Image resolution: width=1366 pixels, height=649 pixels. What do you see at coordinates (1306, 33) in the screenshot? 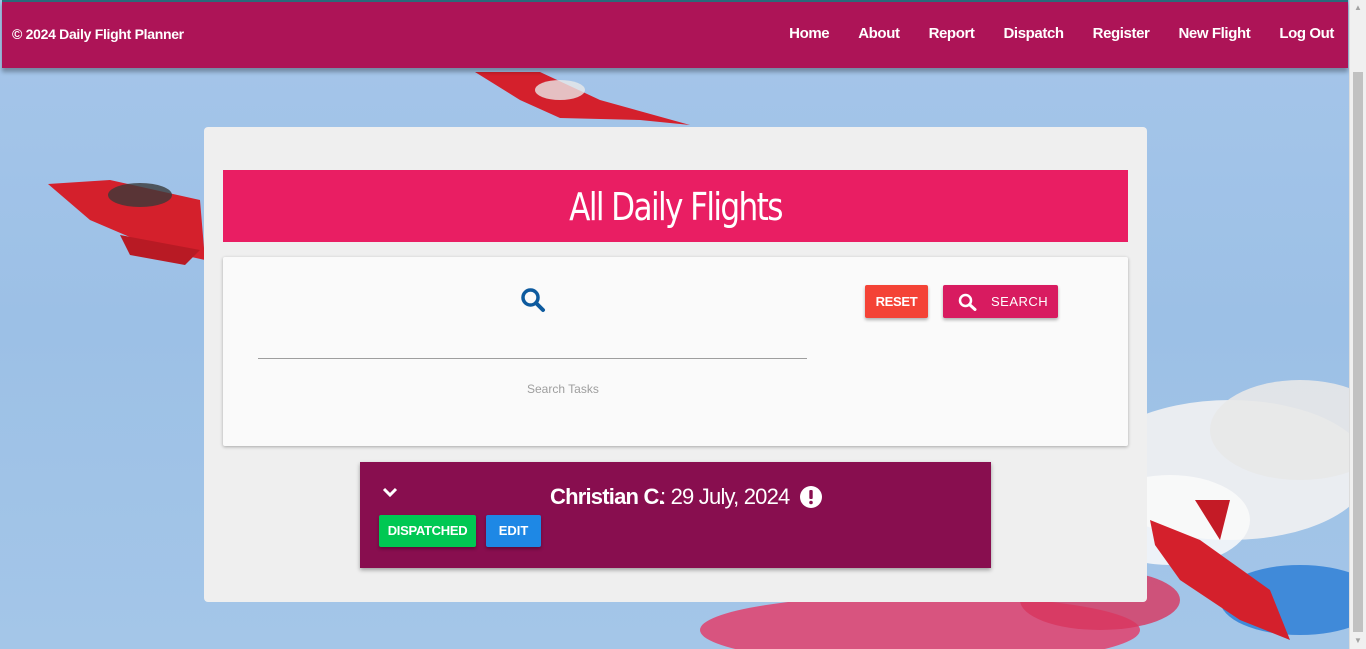
I see `nav-logout-link: Log Out` at bounding box center [1306, 33].